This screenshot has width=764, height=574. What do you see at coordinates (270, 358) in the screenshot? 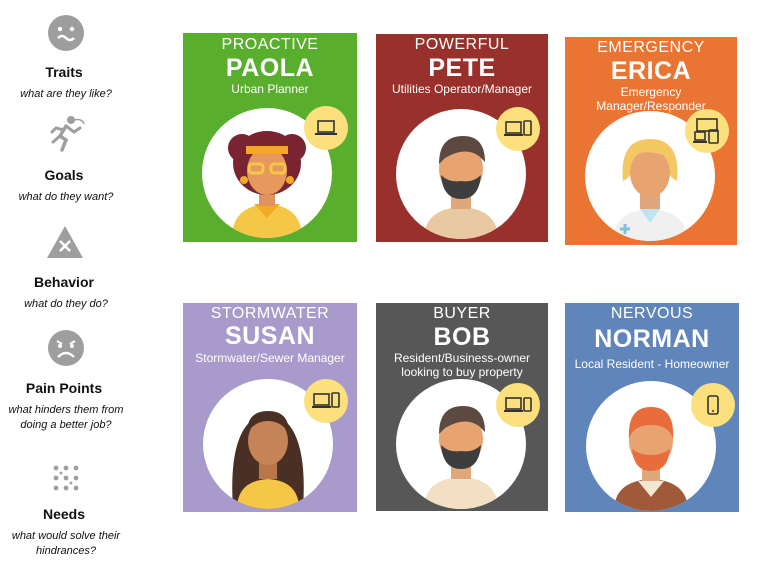
I see `persona-role: Stormwater/Sewer Manager` at bounding box center [270, 358].